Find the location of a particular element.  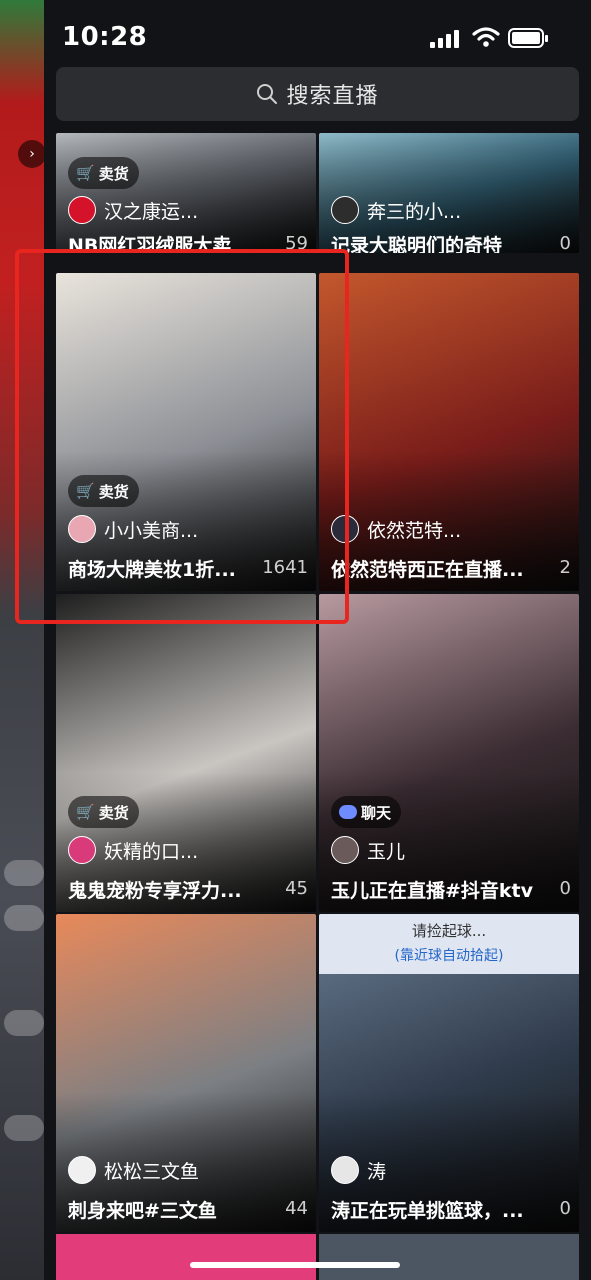

battery-icon is located at coordinates (528, 38).